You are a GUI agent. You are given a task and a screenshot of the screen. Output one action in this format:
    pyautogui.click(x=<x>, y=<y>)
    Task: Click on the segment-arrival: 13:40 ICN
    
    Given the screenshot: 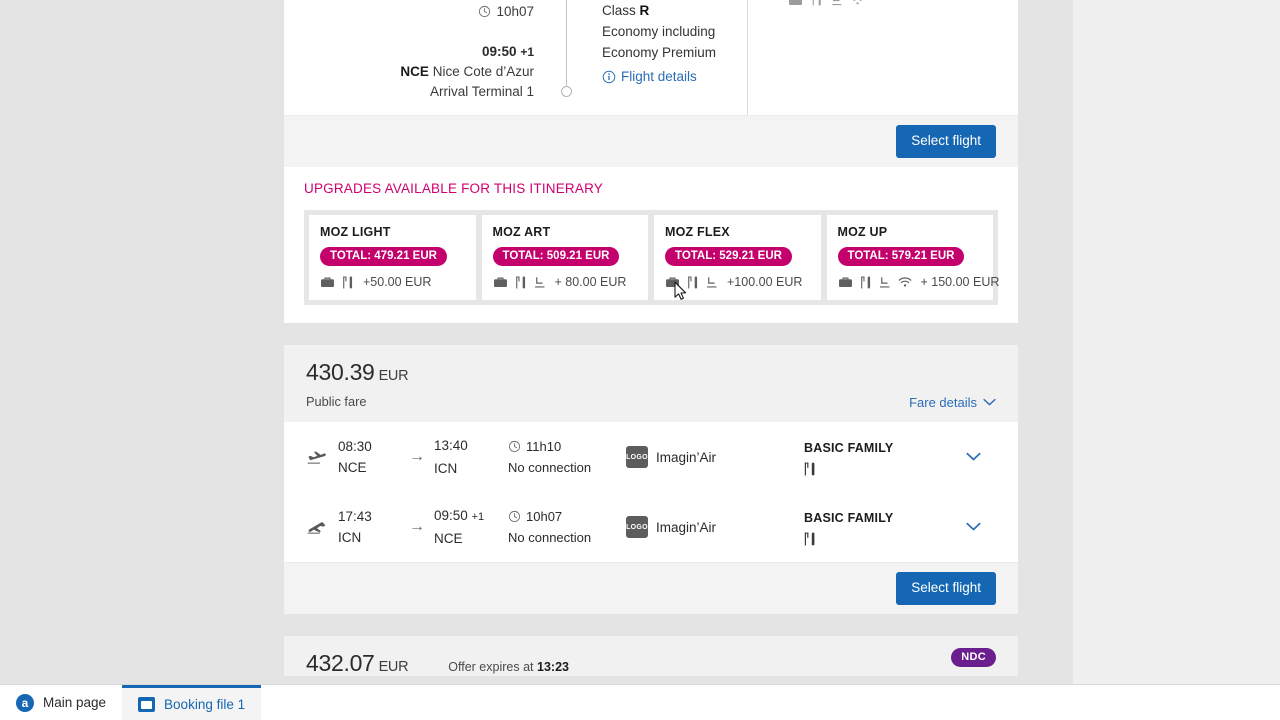 What is the action you would take?
    pyautogui.click(x=471, y=457)
    